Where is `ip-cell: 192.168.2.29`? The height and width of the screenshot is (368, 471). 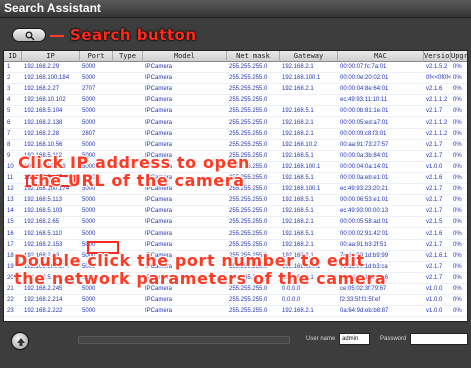 ip-cell: 192.168.2.29 is located at coordinates (51, 67).